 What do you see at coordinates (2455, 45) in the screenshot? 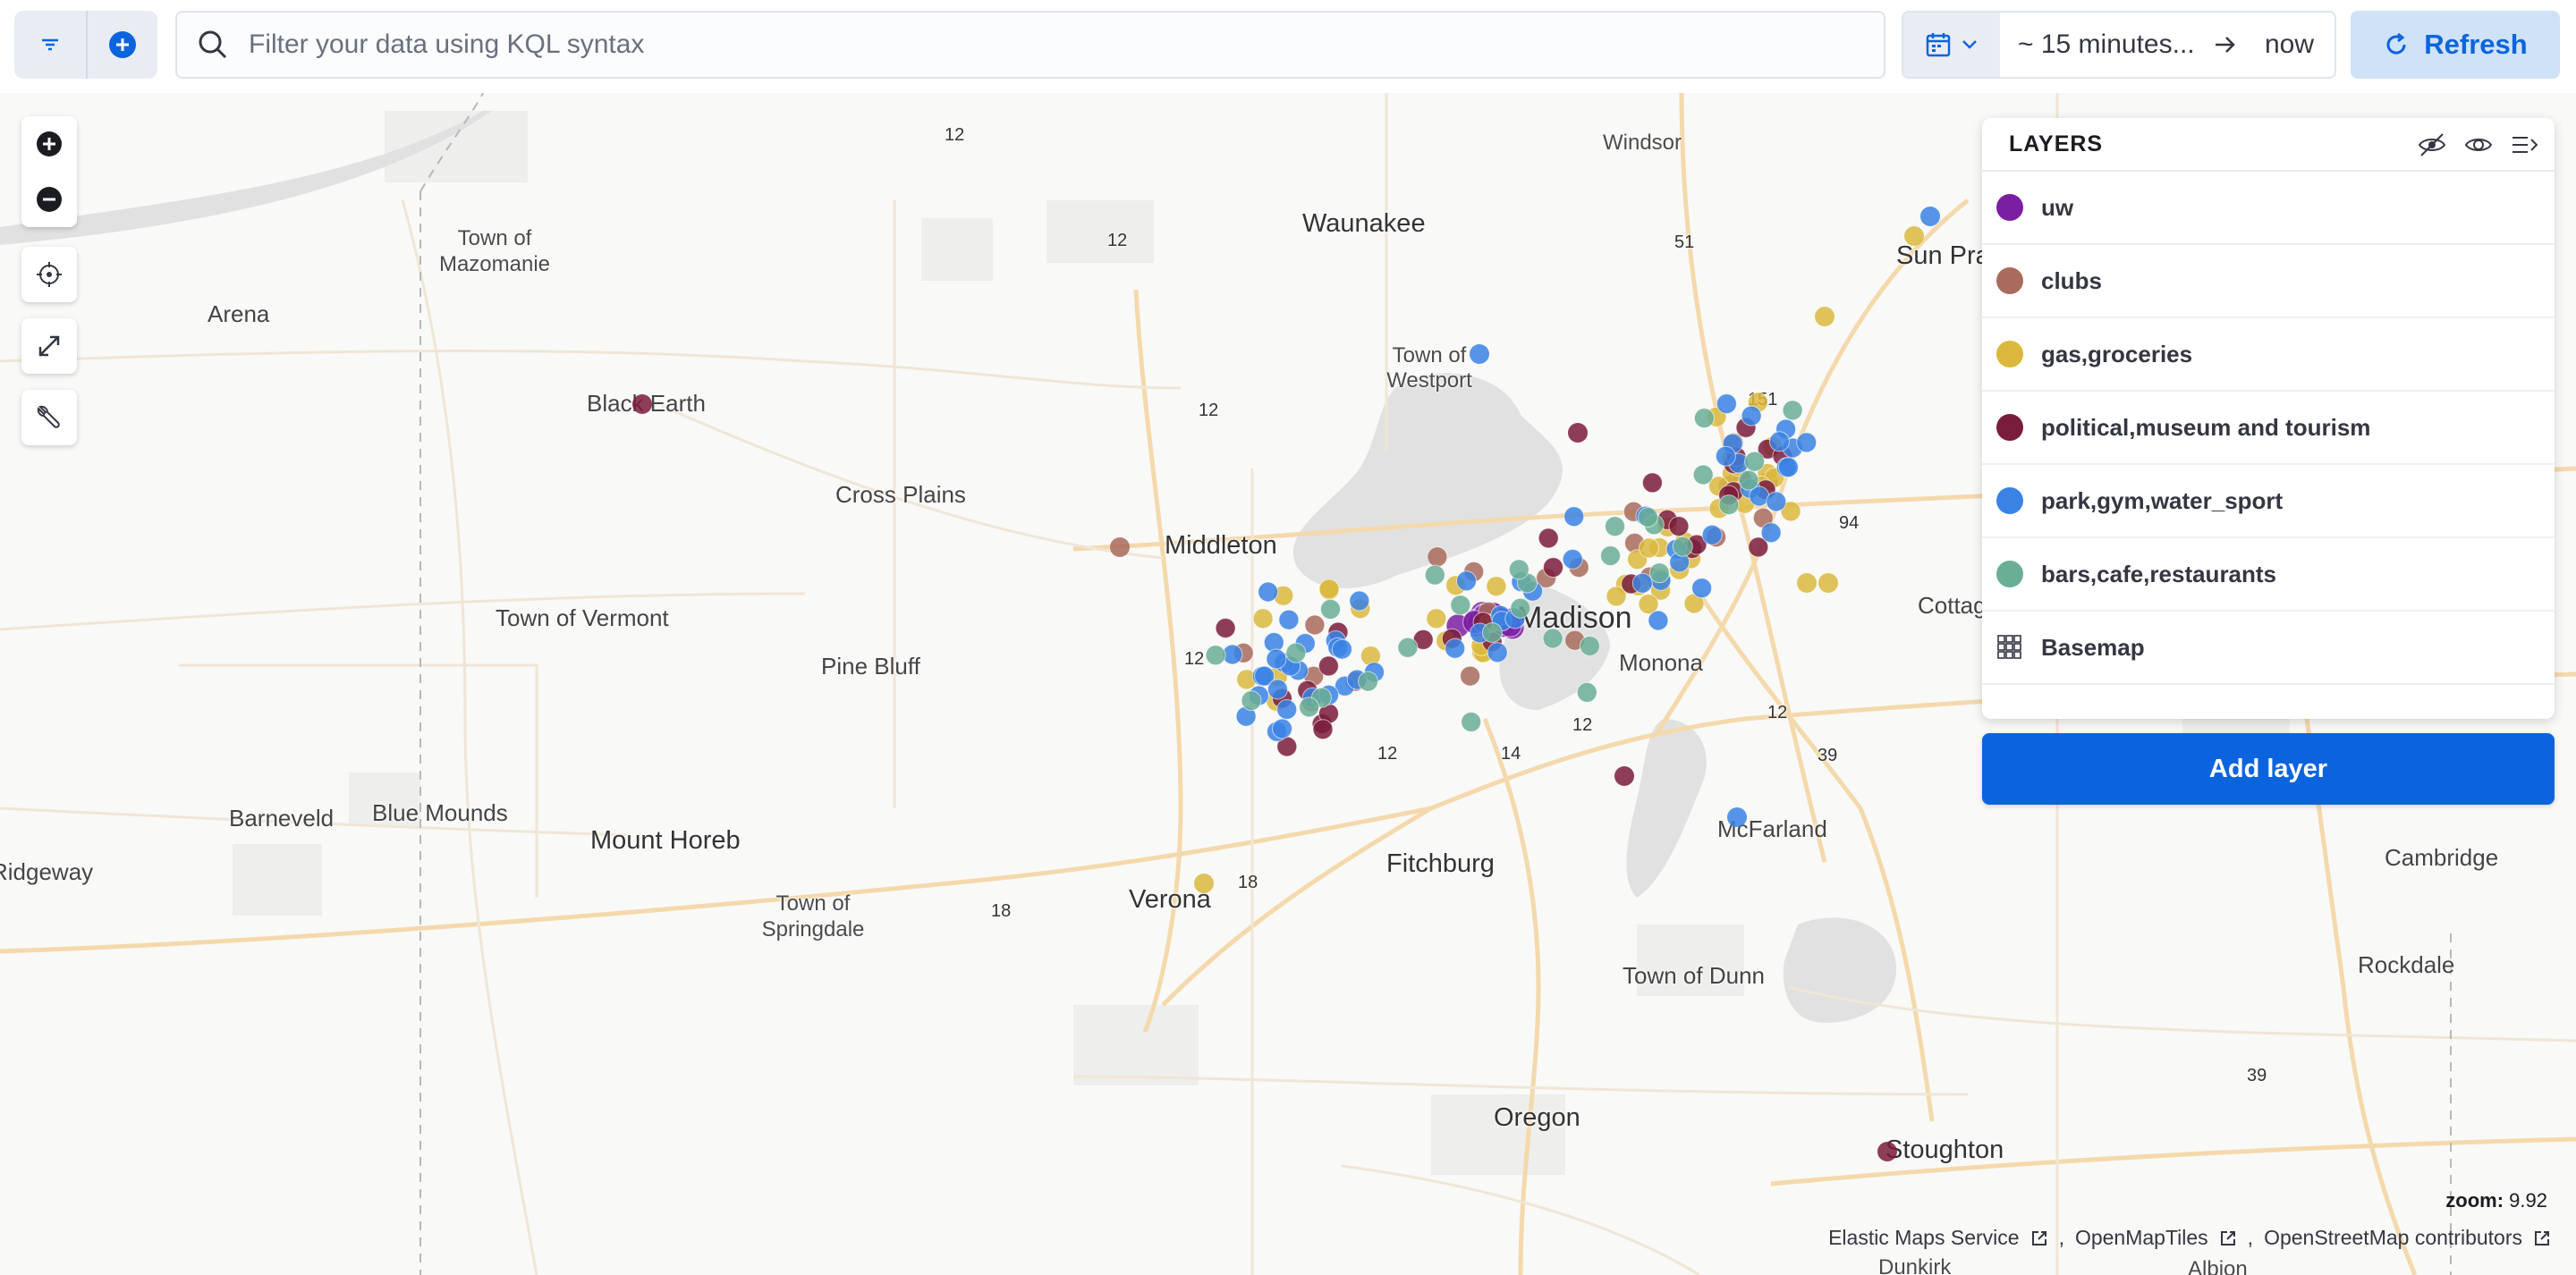
I see `refresh-button: Refresh` at bounding box center [2455, 45].